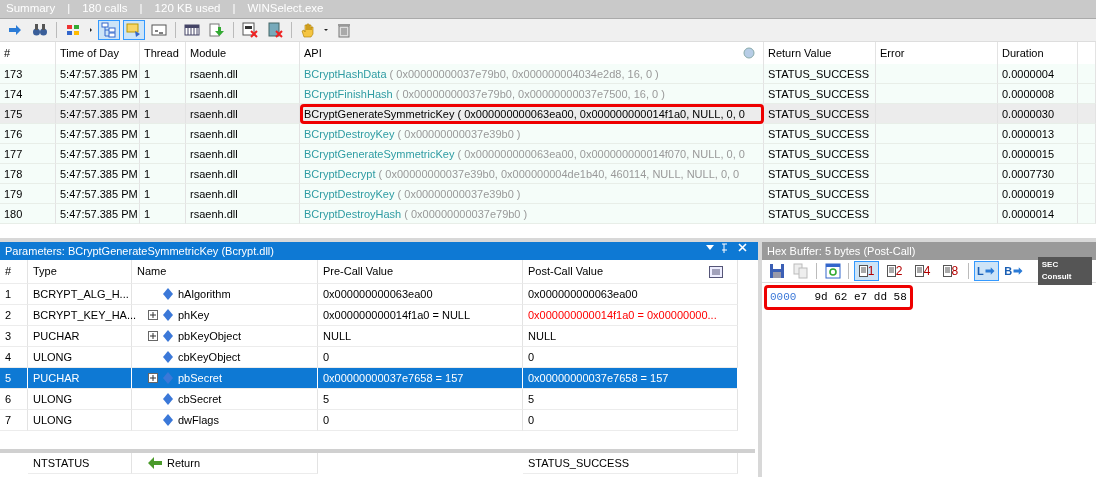 The image size is (1096, 477). Describe the element at coordinates (40, 30) in the screenshot. I see `binoculars-icon` at that location.